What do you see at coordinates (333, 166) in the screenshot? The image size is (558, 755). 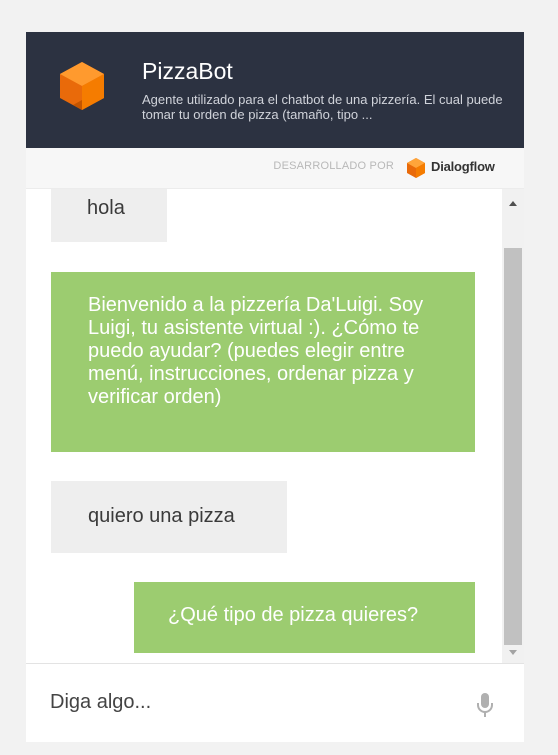 I see `powered-by-label: DESARROLLADO POR` at bounding box center [333, 166].